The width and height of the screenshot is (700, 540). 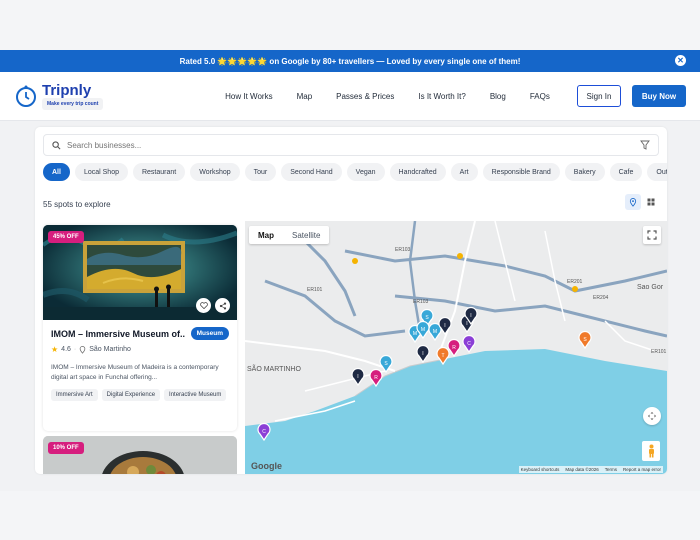 I want to click on tab-satellite: Satellite, so click(x=306, y=235).